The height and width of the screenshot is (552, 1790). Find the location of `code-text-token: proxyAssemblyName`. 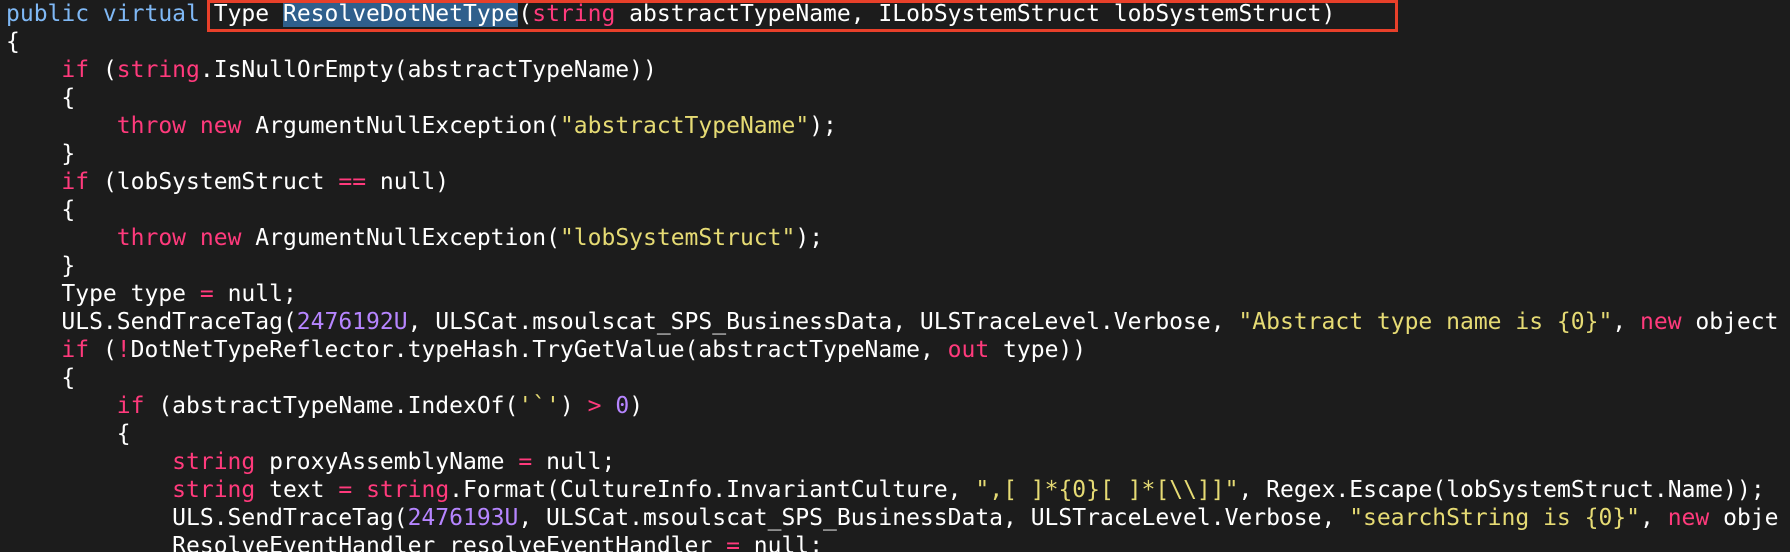

code-text-token: proxyAssemblyName is located at coordinates (387, 462).